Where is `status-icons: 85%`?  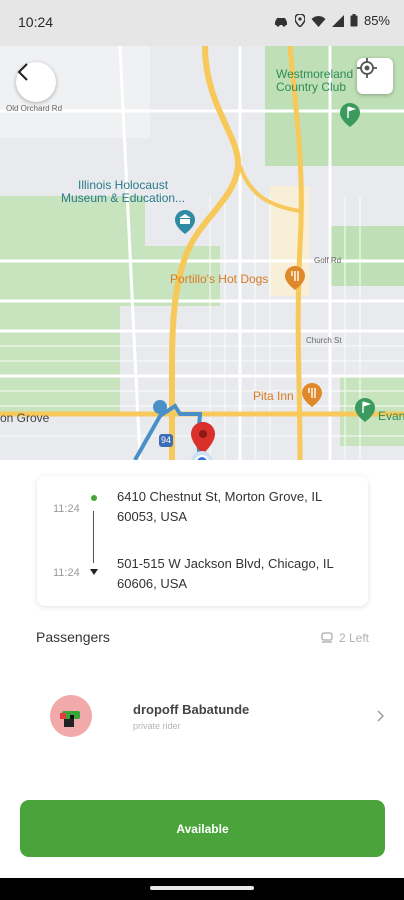
status-icons: 85% is located at coordinates (331, 20).